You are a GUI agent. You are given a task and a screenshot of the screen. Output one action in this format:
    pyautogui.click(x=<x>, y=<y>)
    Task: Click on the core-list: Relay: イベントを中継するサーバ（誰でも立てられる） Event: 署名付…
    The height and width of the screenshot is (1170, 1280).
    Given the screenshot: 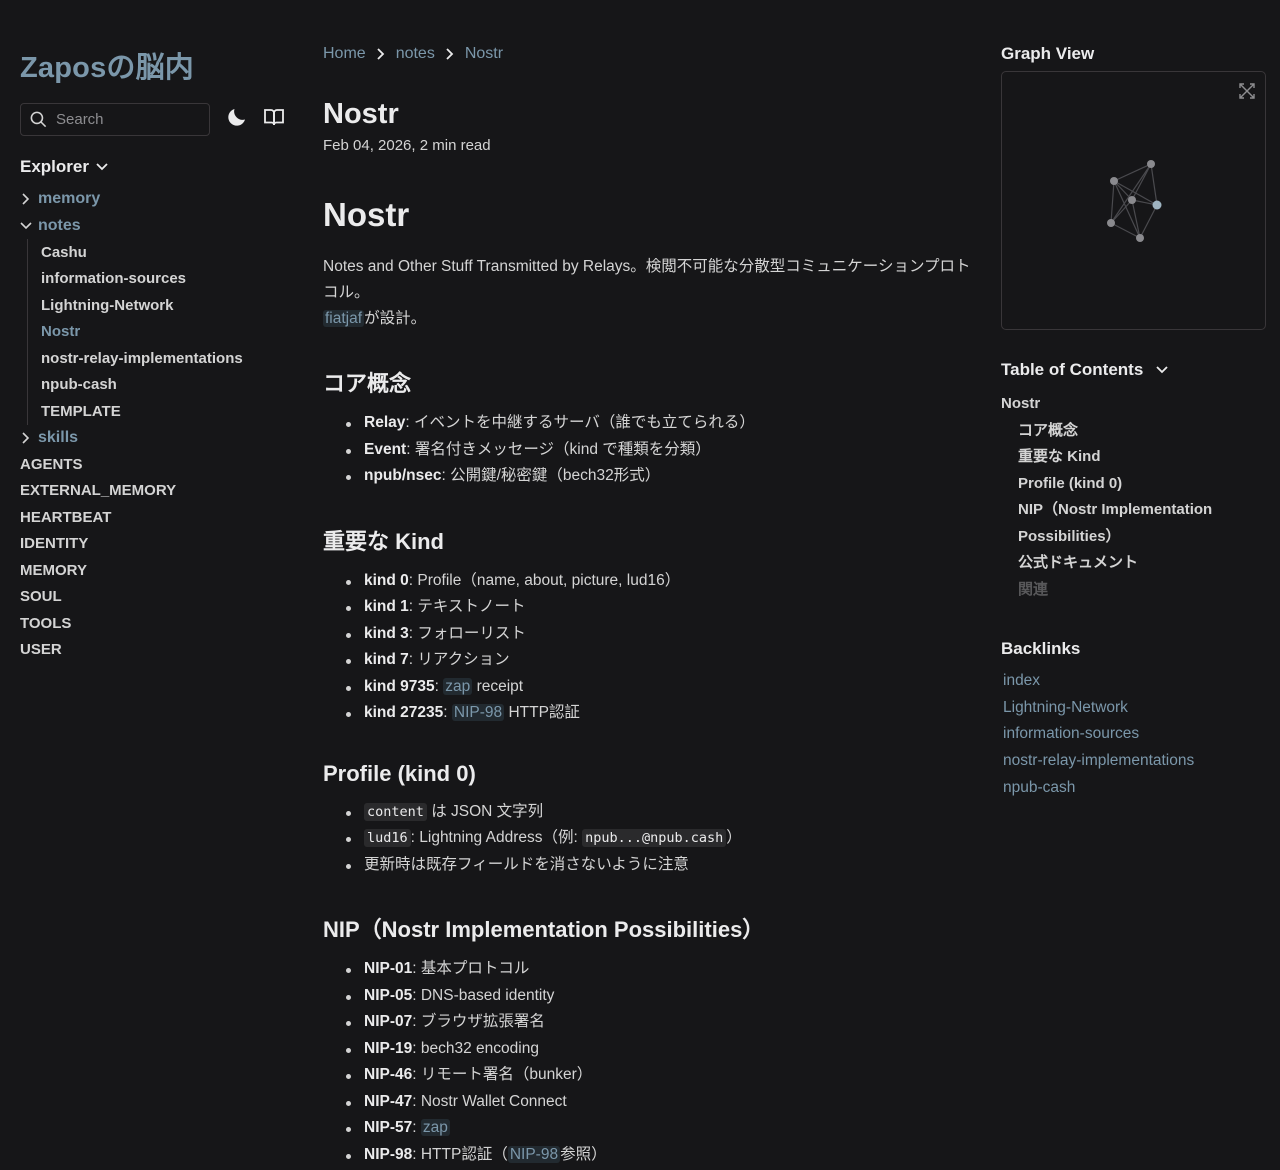 What is the action you would take?
    pyautogui.click(x=648, y=450)
    